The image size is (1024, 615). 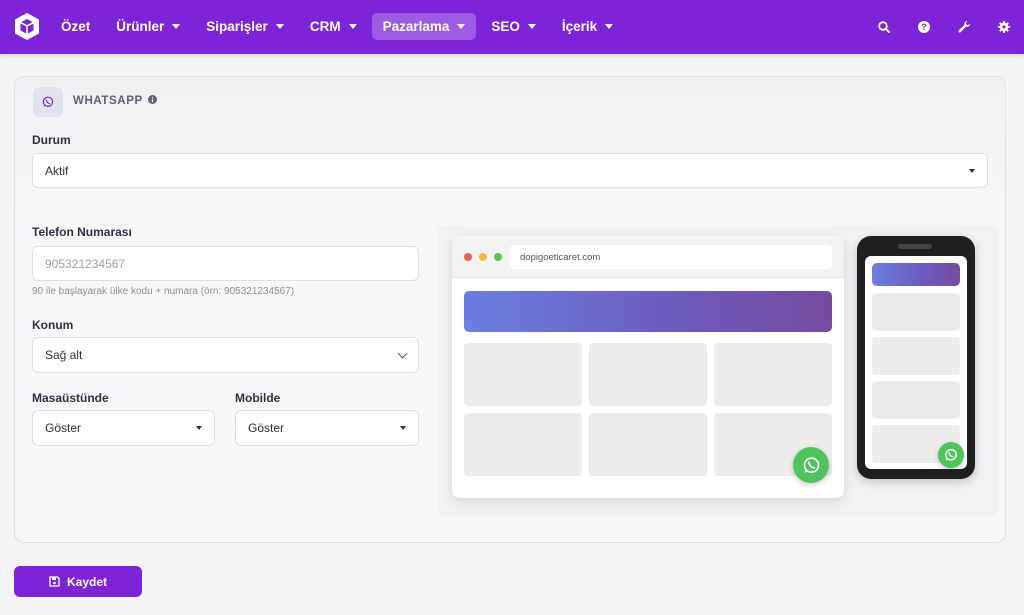 I want to click on desktop-value: Göster, so click(x=63, y=428).